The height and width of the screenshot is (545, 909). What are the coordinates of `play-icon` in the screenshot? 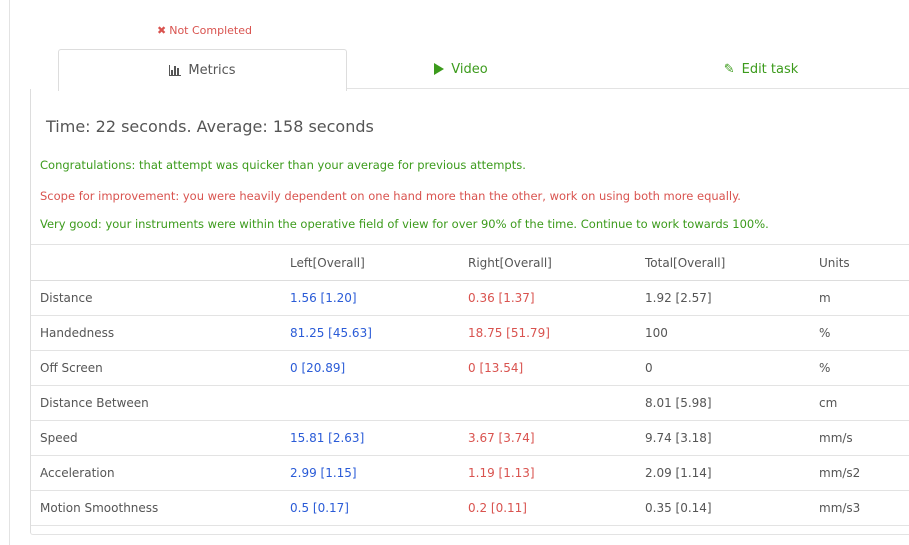 It's located at (439, 69).